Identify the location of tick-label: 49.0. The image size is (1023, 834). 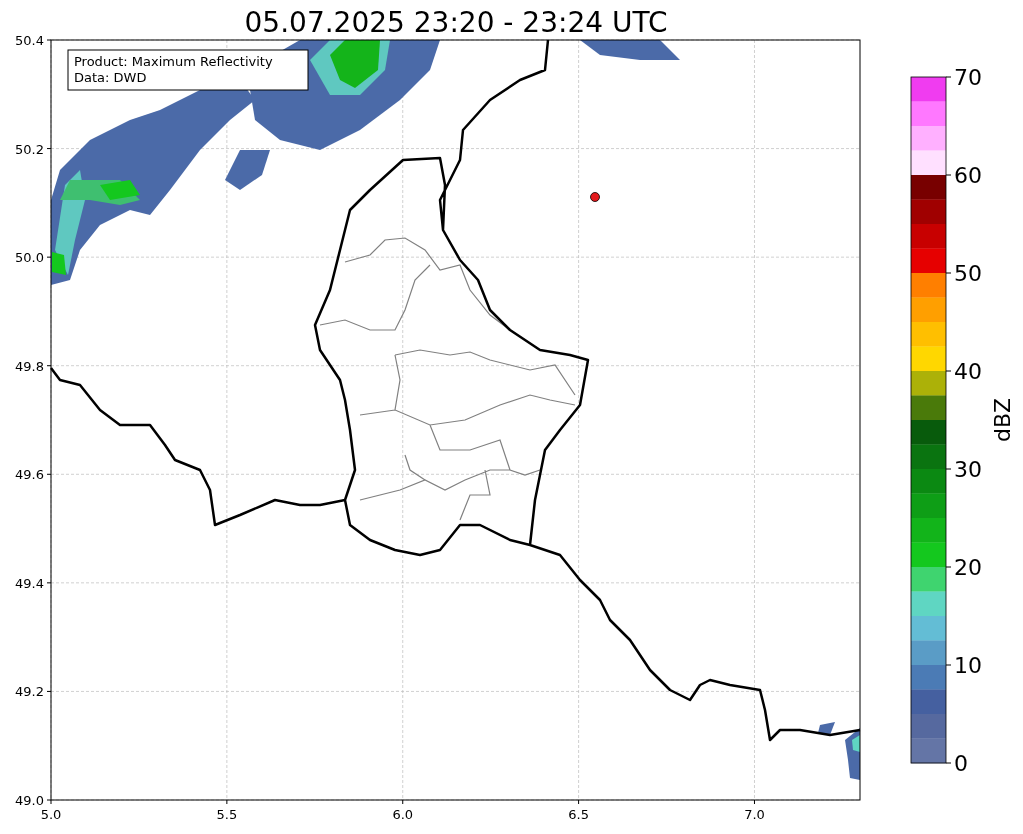
(29, 800).